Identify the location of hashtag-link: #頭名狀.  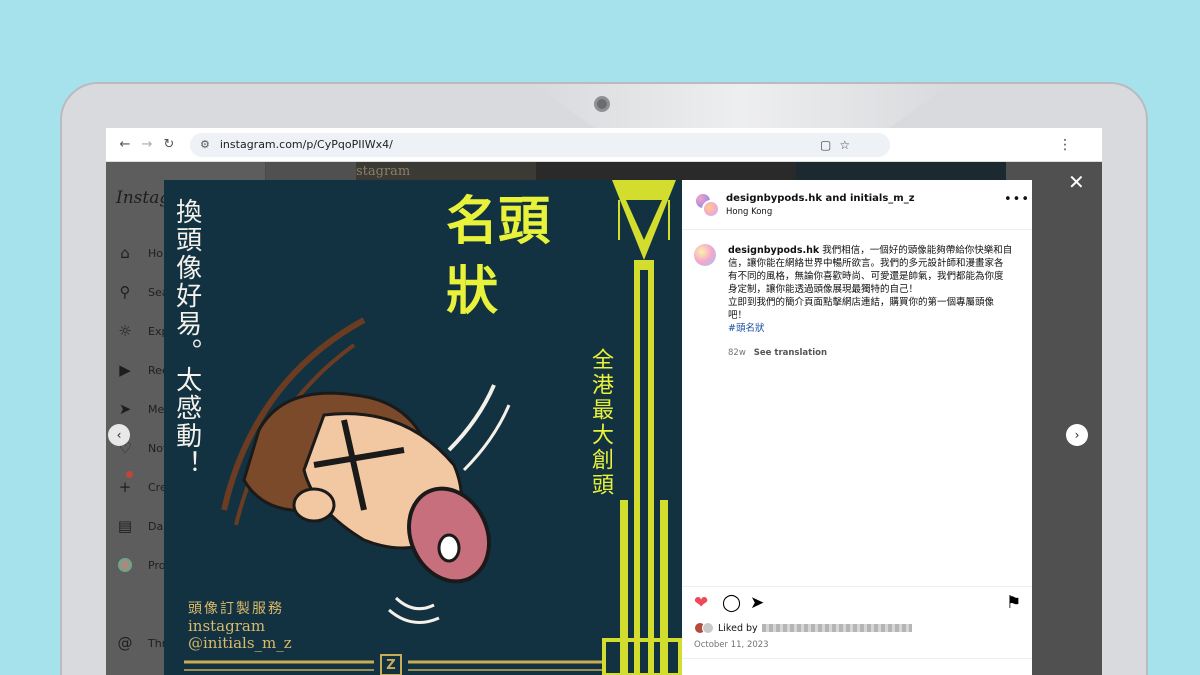
(876, 328).